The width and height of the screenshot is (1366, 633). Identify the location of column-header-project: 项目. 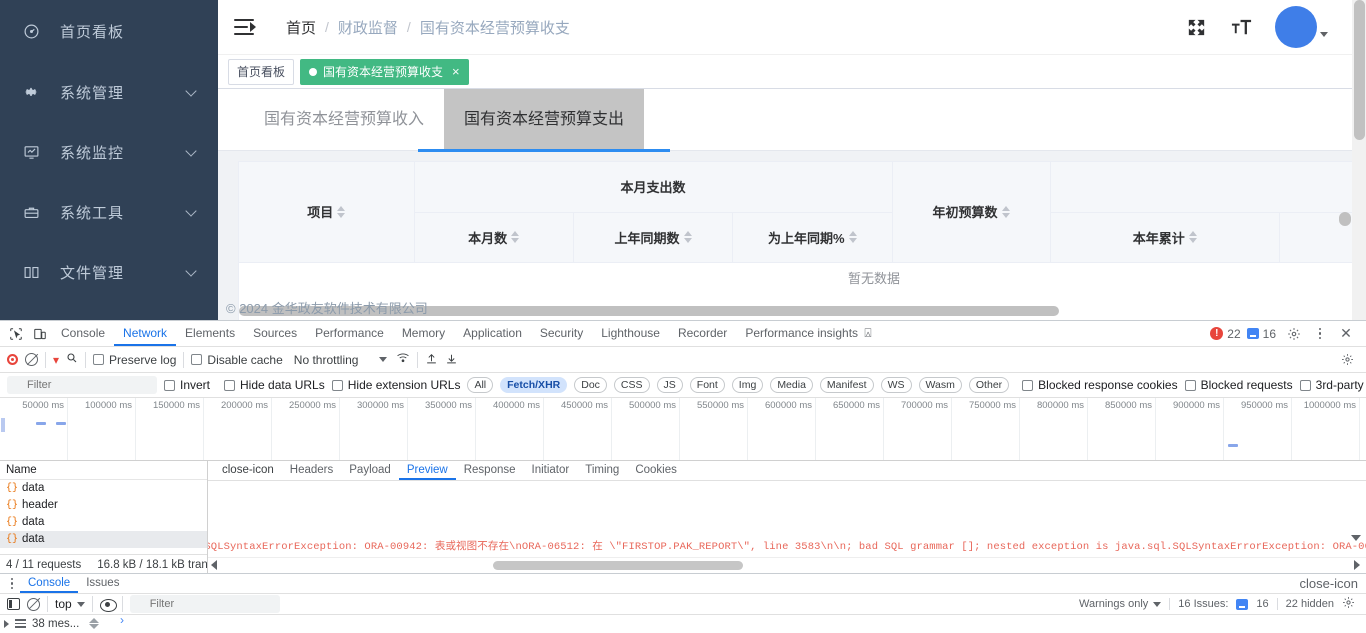
(327, 212).